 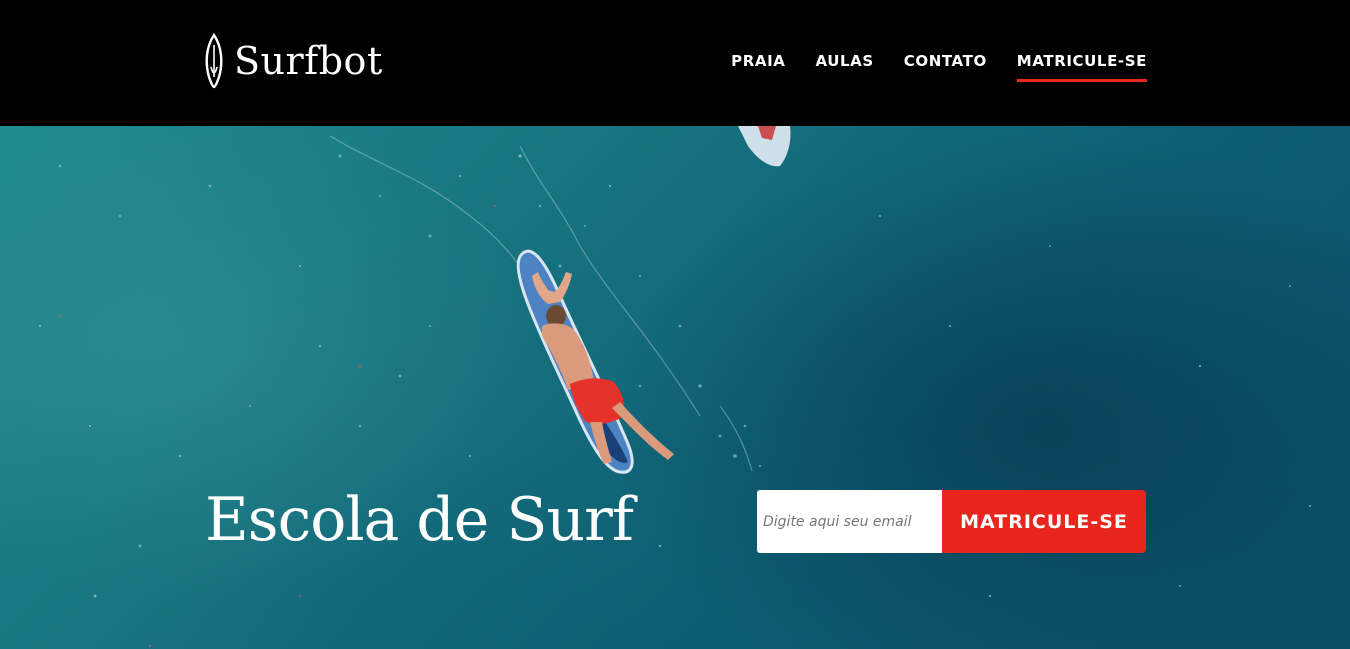 What do you see at coordinates (1082, 67) in the screenshot?
I see `nav-item-matricule-se: MATRICULE-SE` at bounding box center [1082, 67].